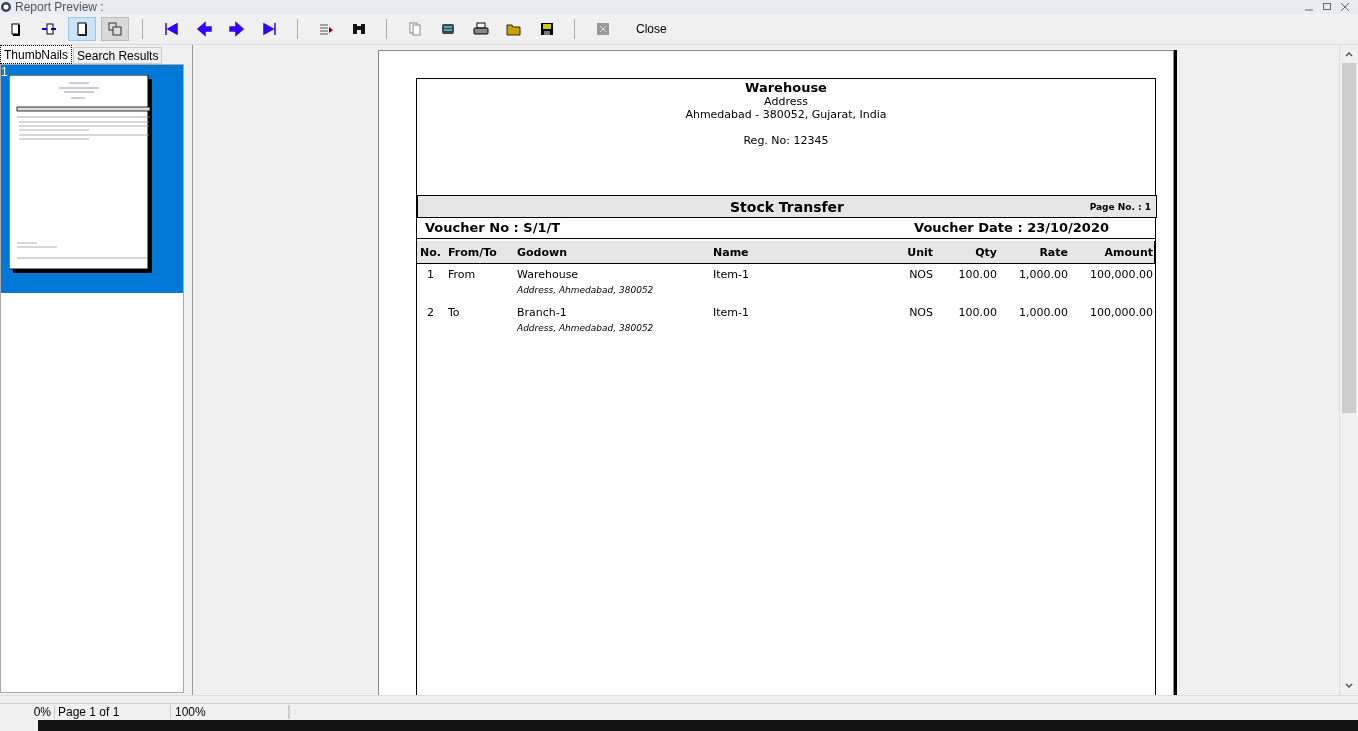  I want to click on column-header: Qty, so click(985, 252).